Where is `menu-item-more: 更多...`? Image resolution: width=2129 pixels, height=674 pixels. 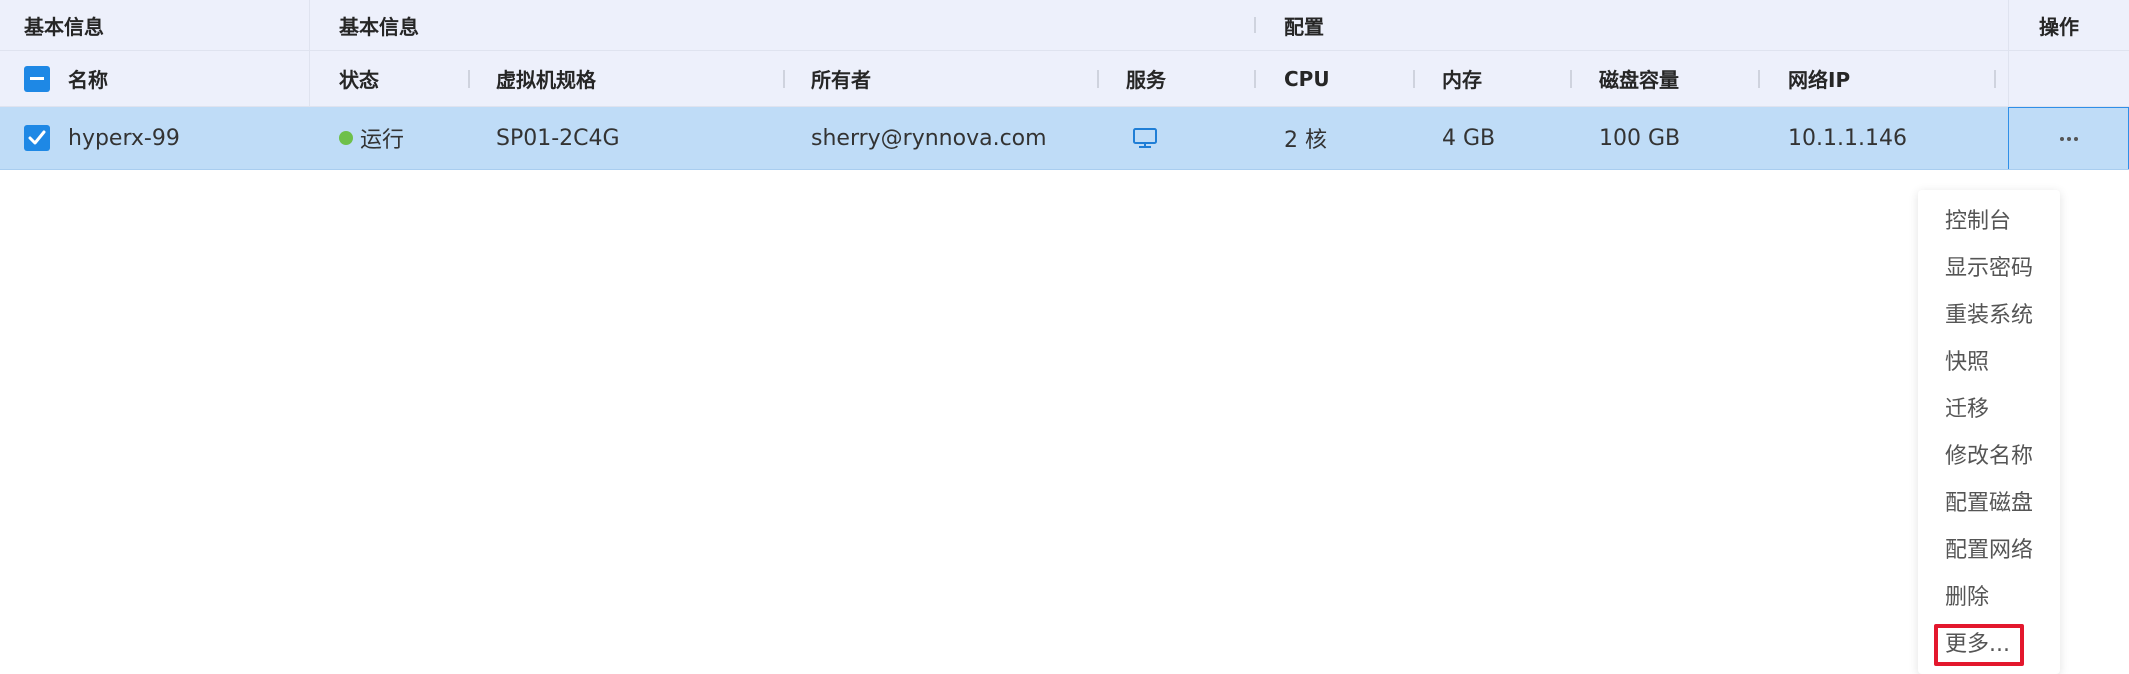
menu-item-more: 更多... is located at coordinates (1989, 644).